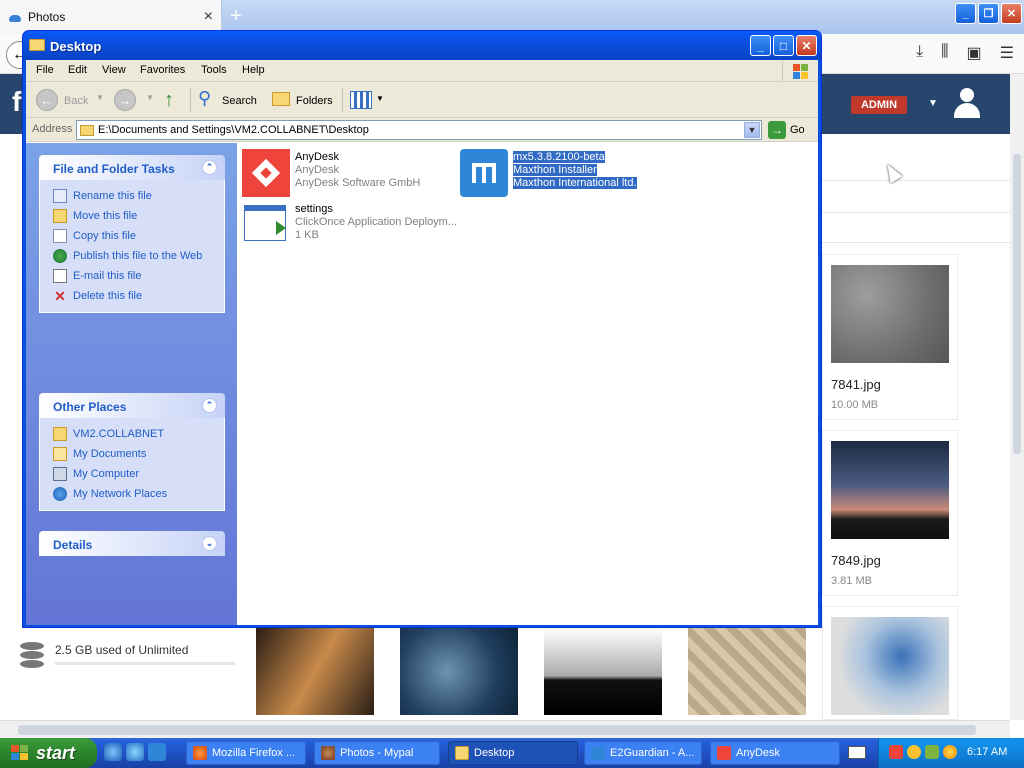  I want to click on task-publish: Publish this file to the Web, so click(138, 256).